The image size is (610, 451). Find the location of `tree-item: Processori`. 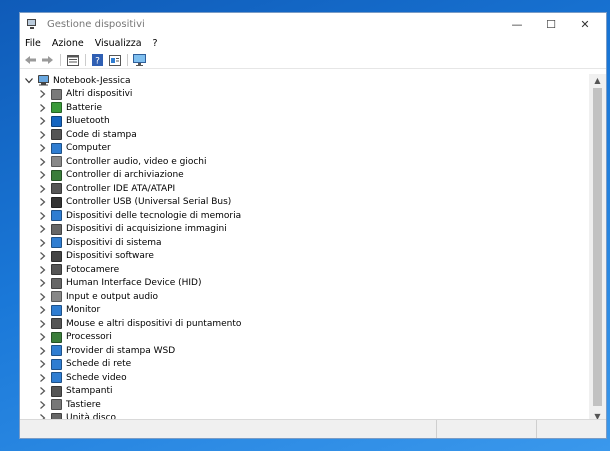

tree-item: Processori is located at coordinates (304, 338).